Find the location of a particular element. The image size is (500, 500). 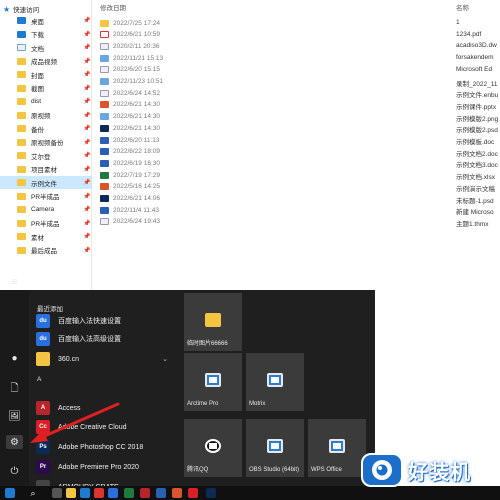

chevron-down-icon: ⌄ is located at coordinates (165, 359).